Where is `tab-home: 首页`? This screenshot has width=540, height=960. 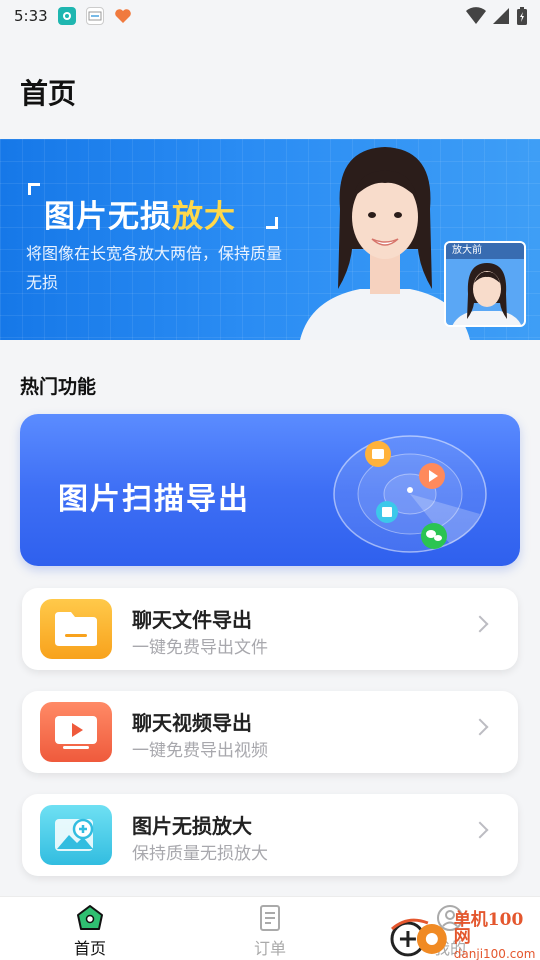
tab-home: 首页 is located at coordinates (90, 931).